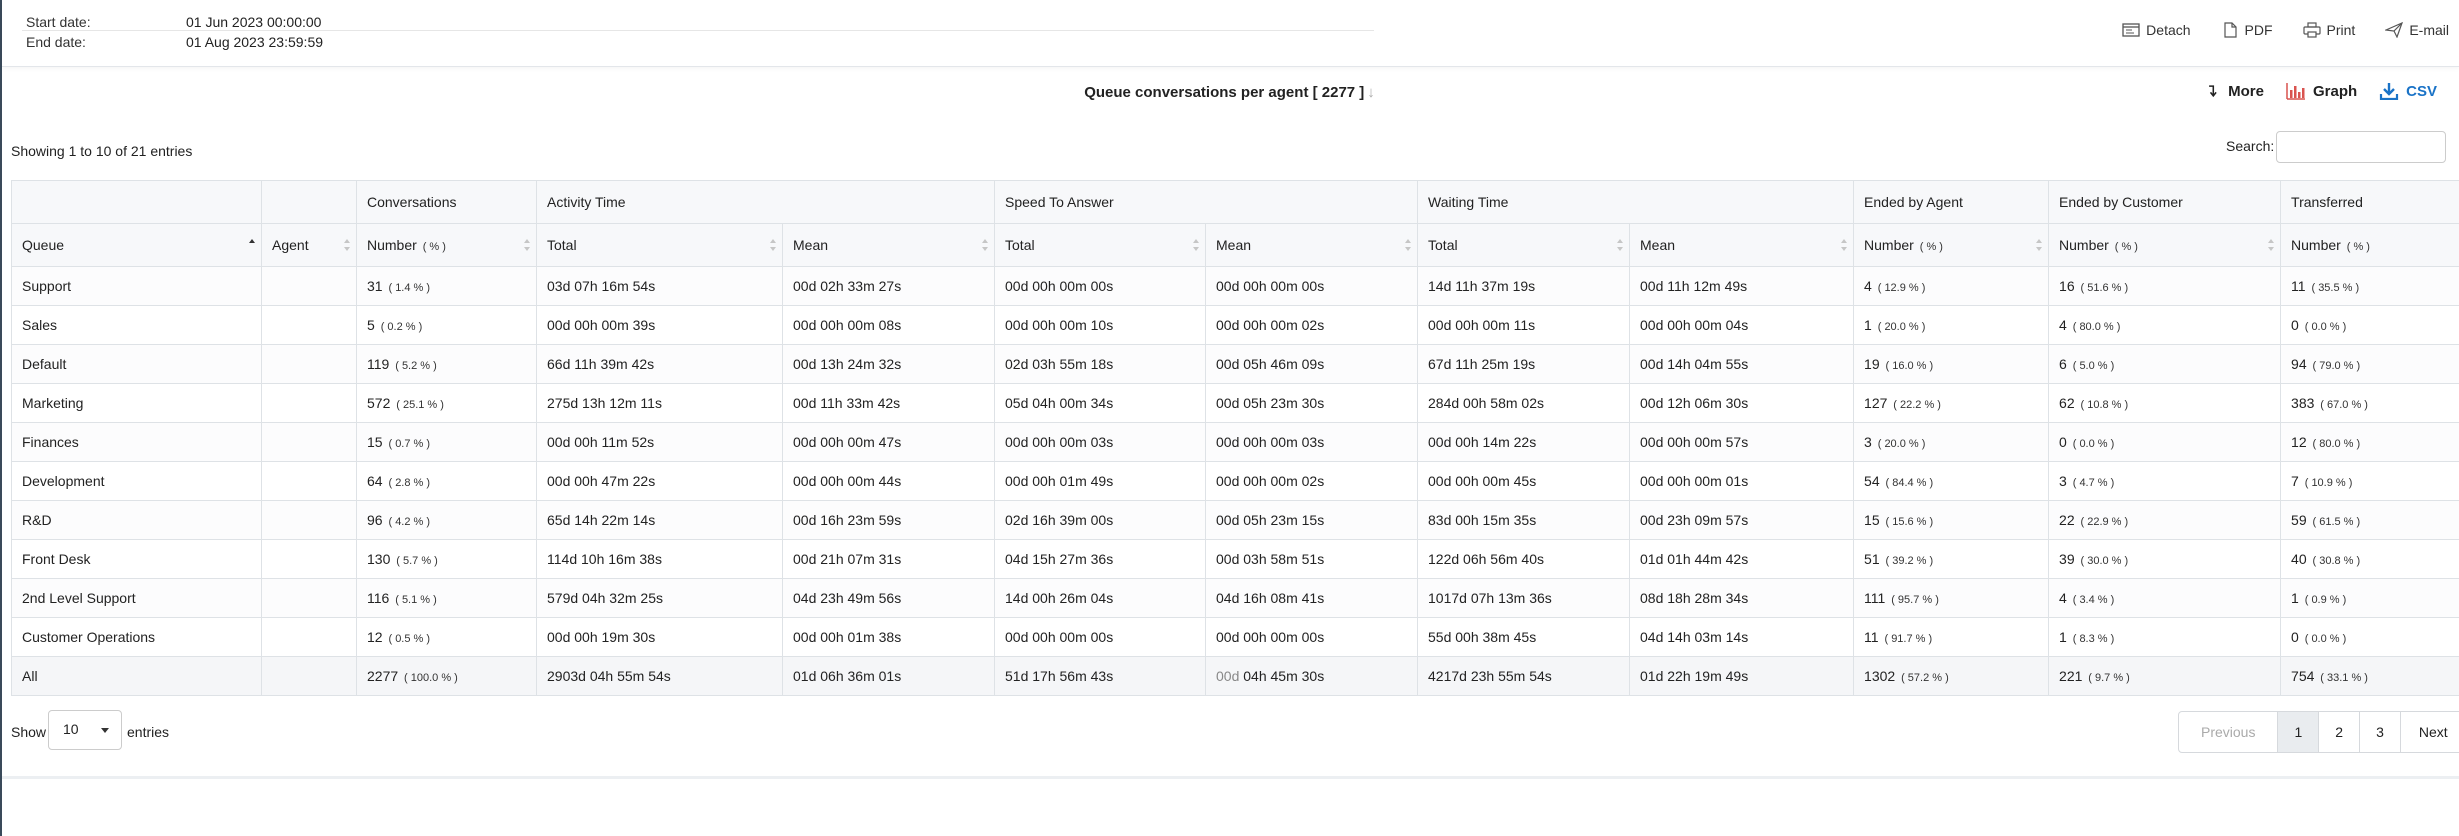 The height and width of the screenshot is (836, 2459). Describe the element at coordinates (1224, 92) in the screenshot. I see `report-title-text: Queue conversations per agent [ 2277 ]` at that location.